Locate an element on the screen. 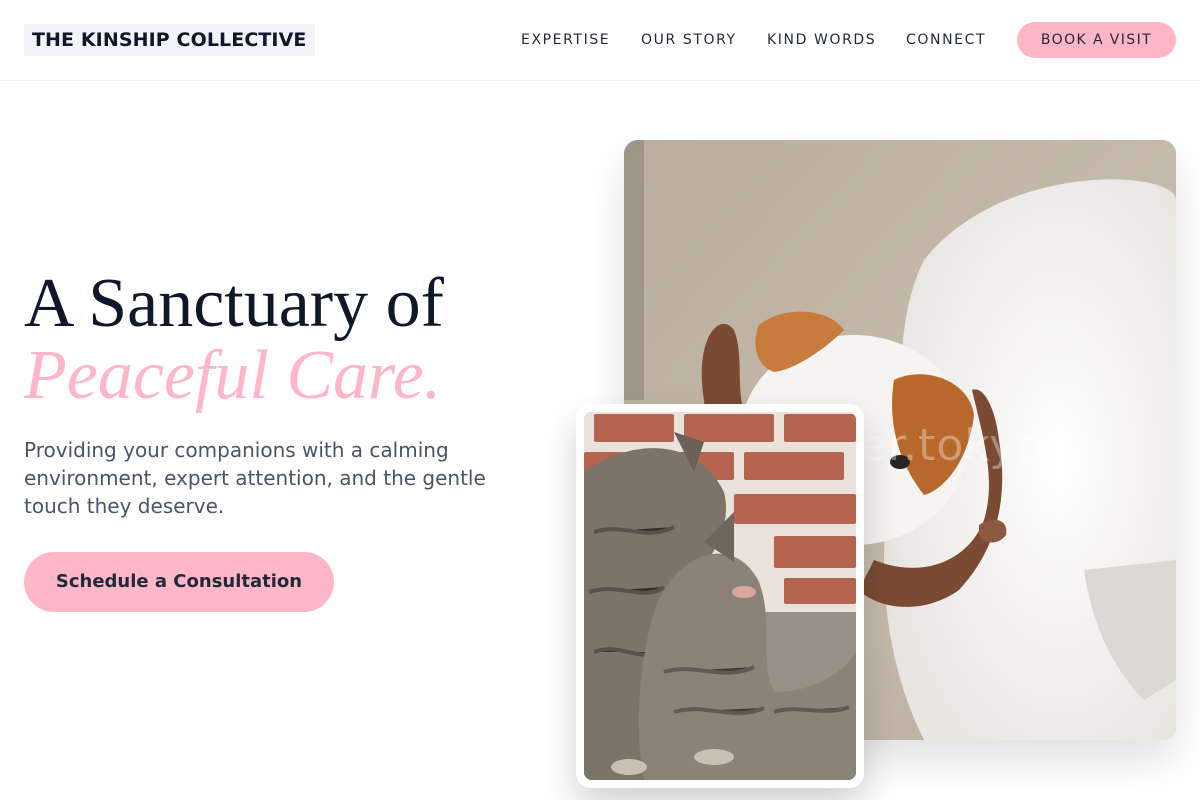 This screenshot has width=1200, height=800. nav-link-our-story: OUR STORY is located at coordinates (689, 40).